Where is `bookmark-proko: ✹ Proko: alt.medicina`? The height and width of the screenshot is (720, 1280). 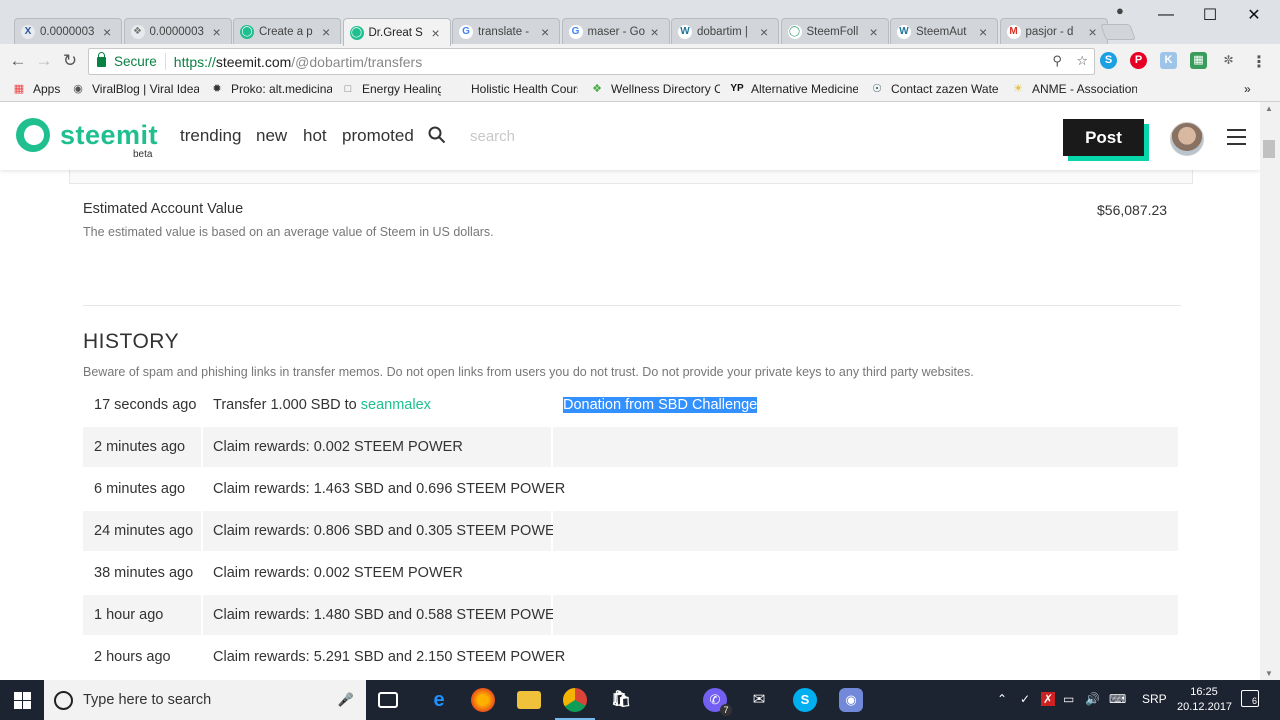
bookmark-proko: ✹ Proko: alt.medicina is located at coordinates (271, 89).